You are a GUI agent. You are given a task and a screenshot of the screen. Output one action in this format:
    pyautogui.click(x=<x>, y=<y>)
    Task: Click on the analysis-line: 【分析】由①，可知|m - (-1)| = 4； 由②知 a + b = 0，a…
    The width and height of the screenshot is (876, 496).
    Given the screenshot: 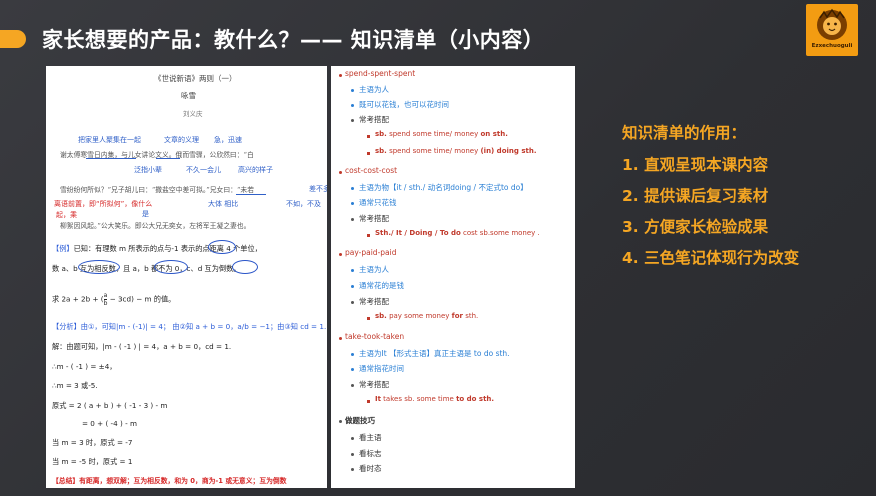 What is the action you would take?
    pyautogui.click(x=189, y=326)
    